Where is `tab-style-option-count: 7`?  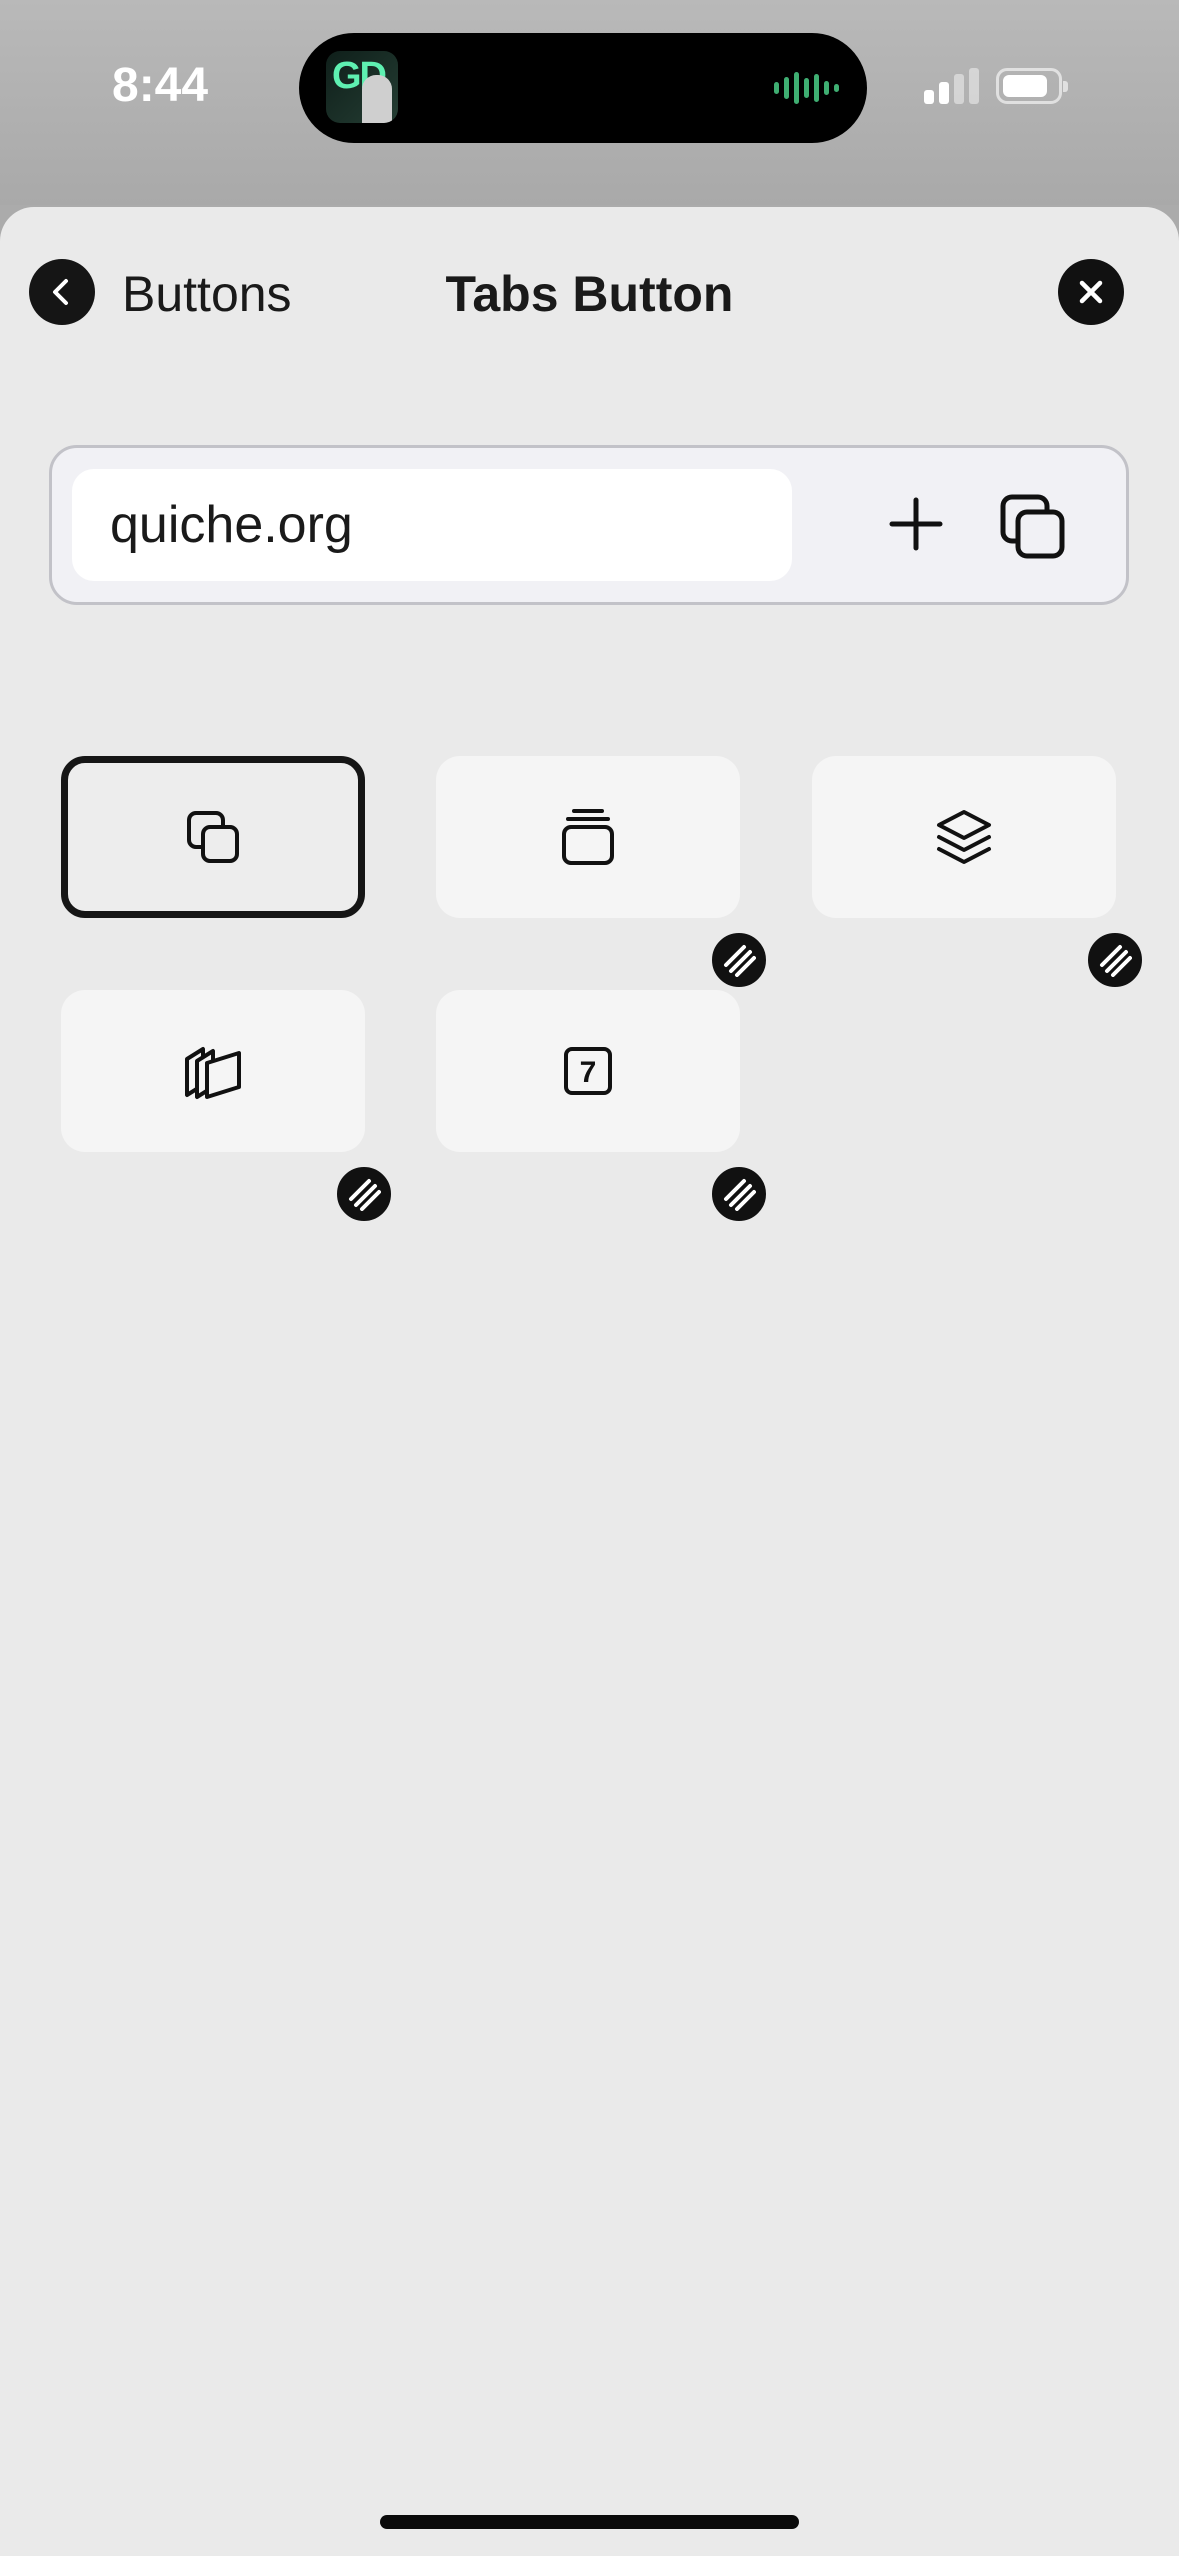
tab-style-option-count: 7 is located at coordinates (588, 1071).